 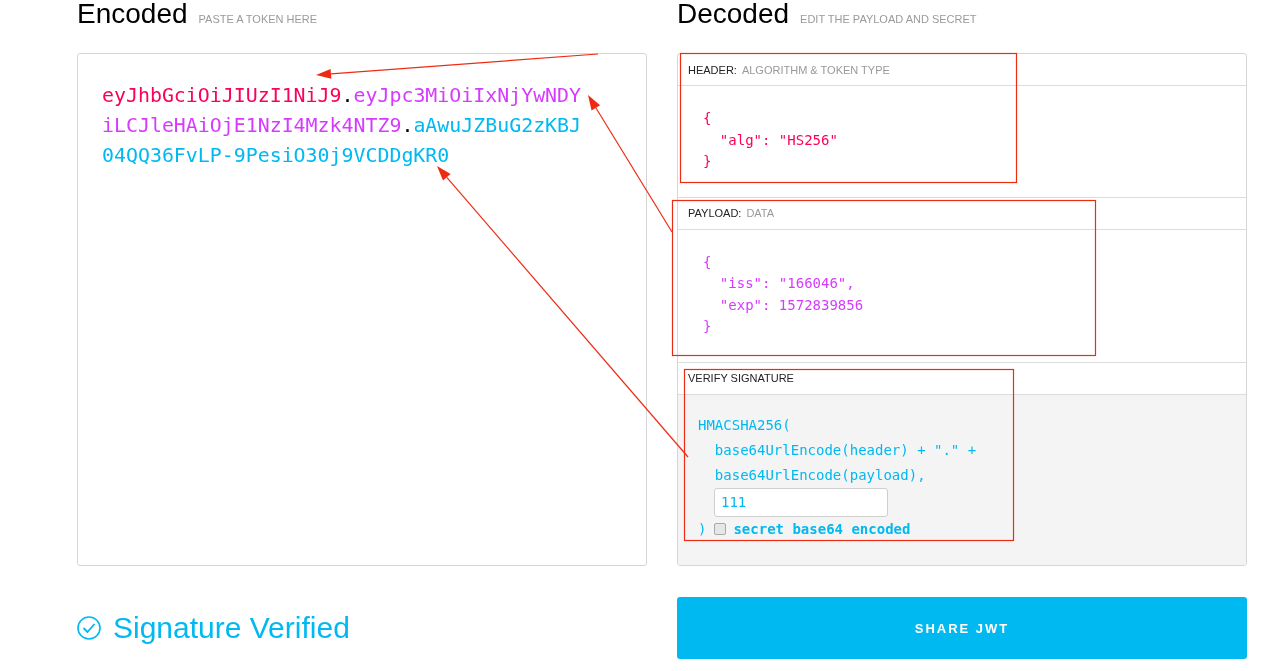 I want to click on column-hint: PASTE A TOKEN HERE, so click(x=258, y=19).